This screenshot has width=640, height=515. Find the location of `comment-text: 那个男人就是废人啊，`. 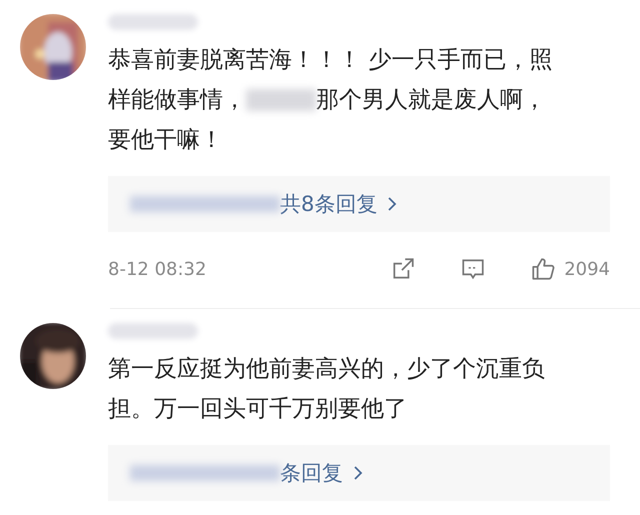

comment-text: 那个男人就是废人啊， is located at coordinates (431, 100).